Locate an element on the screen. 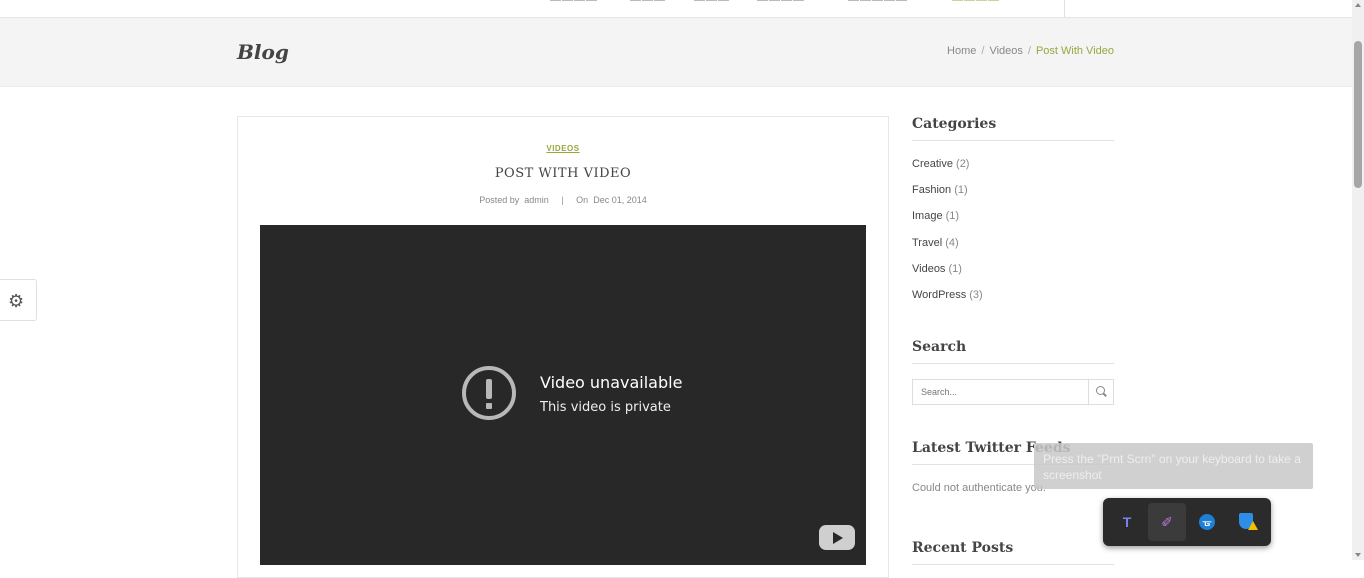 This screenshot has width=1364, height=578. video-unavailable-subtitle: This video is private is located at coordinates (605, 407).